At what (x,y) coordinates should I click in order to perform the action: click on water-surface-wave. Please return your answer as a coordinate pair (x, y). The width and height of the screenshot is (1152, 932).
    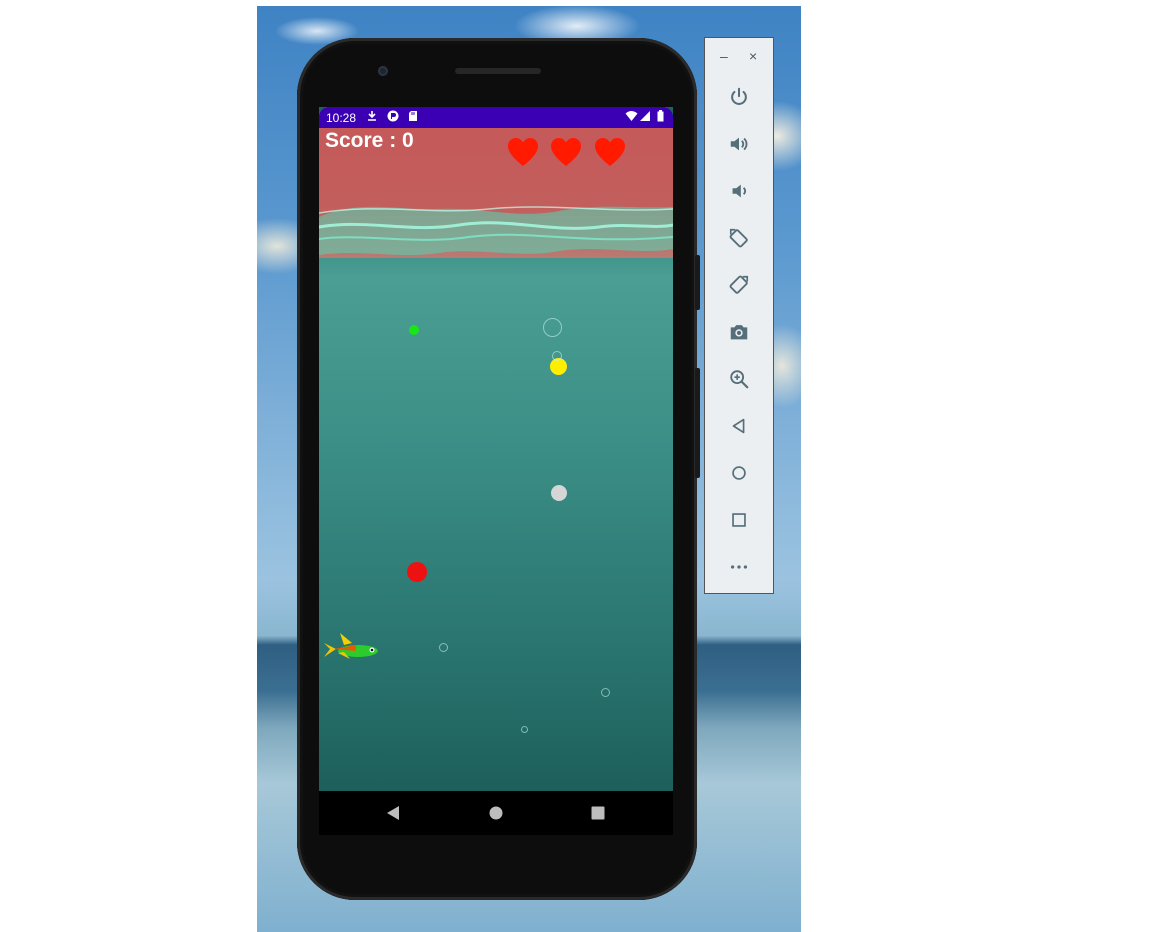
    Looking at the image, I should click on (496, 230).